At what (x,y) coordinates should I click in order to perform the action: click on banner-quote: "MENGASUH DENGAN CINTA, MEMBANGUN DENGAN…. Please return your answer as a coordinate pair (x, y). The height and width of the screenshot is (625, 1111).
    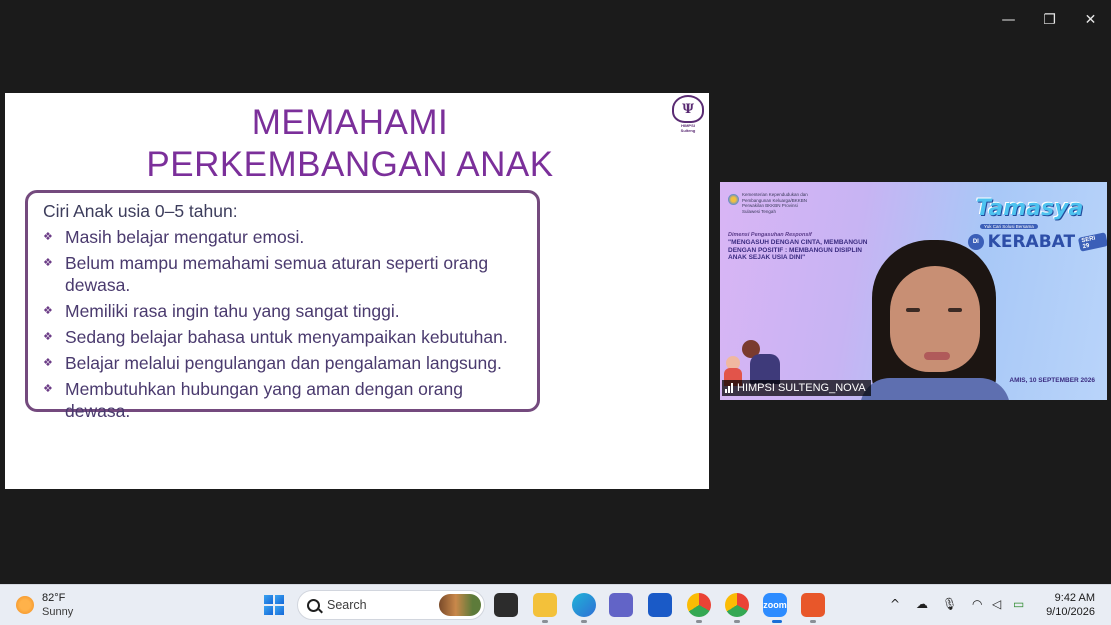
    Looking at the image, I should click on (798, 250).